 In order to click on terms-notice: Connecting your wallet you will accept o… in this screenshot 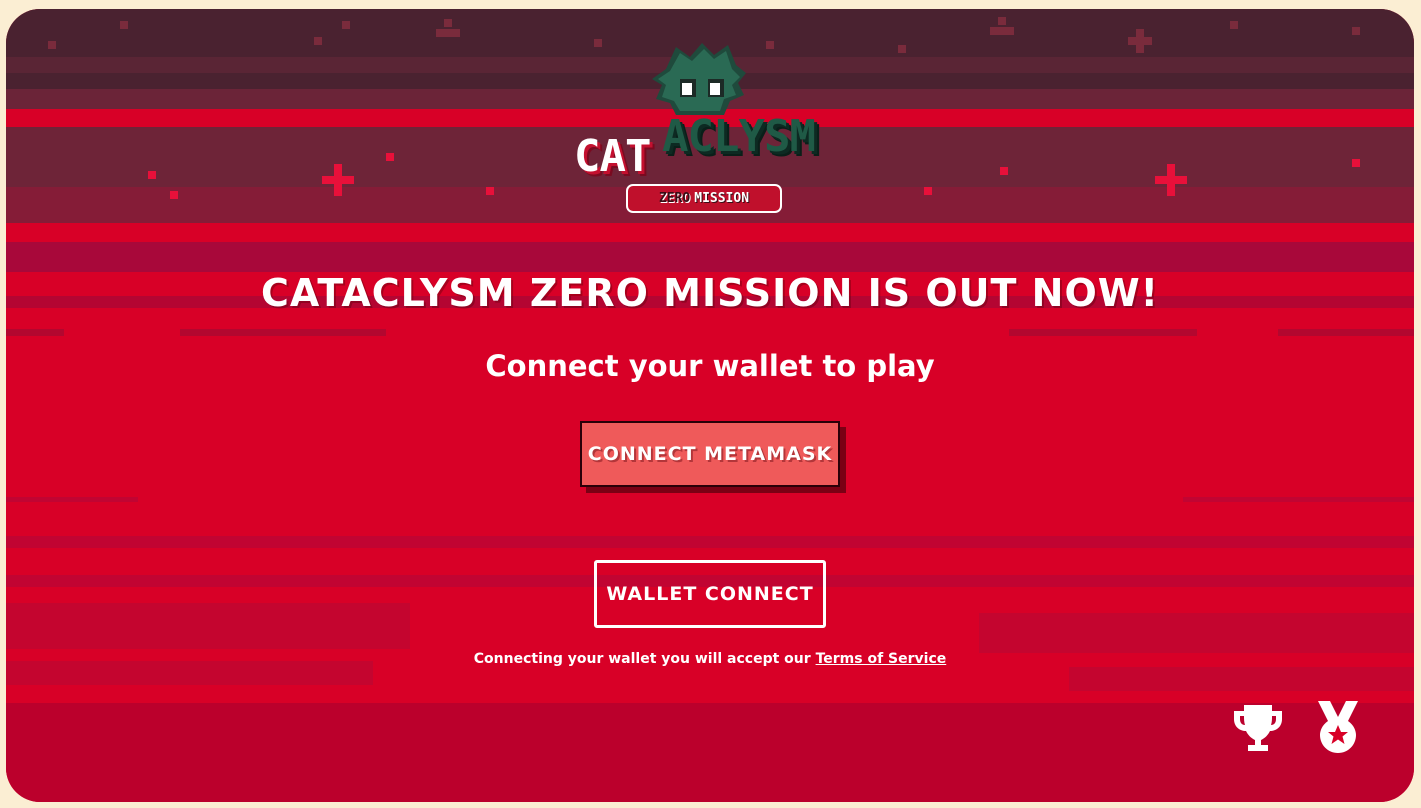, I will do `click(710, 659)`.